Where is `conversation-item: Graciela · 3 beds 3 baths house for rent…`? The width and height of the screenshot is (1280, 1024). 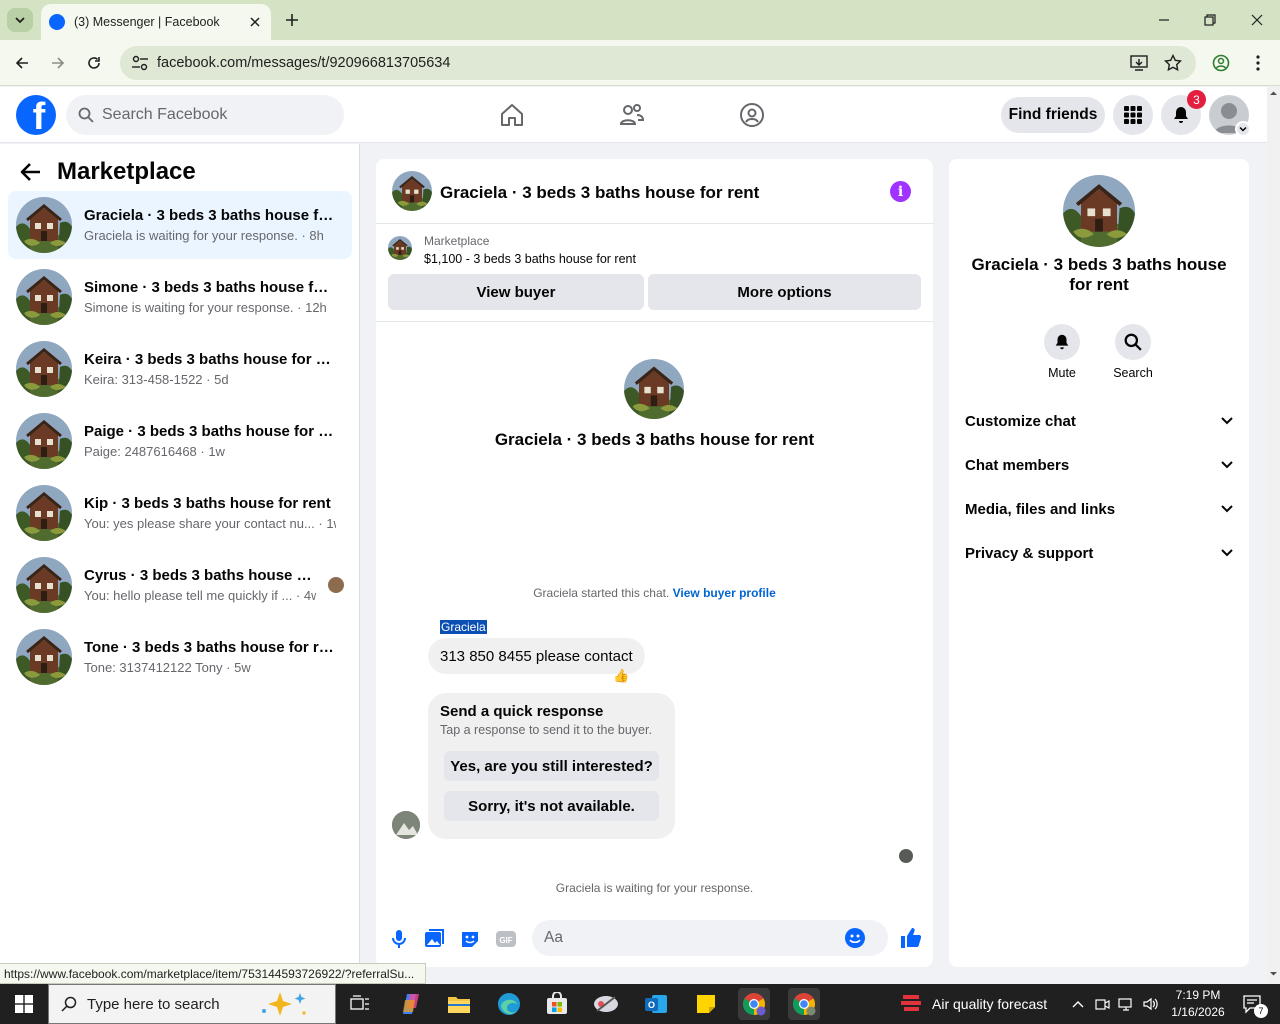 conversation-item: Graciela · 3 beds 3 baths house for rent… is located at coordinates (180, 225).